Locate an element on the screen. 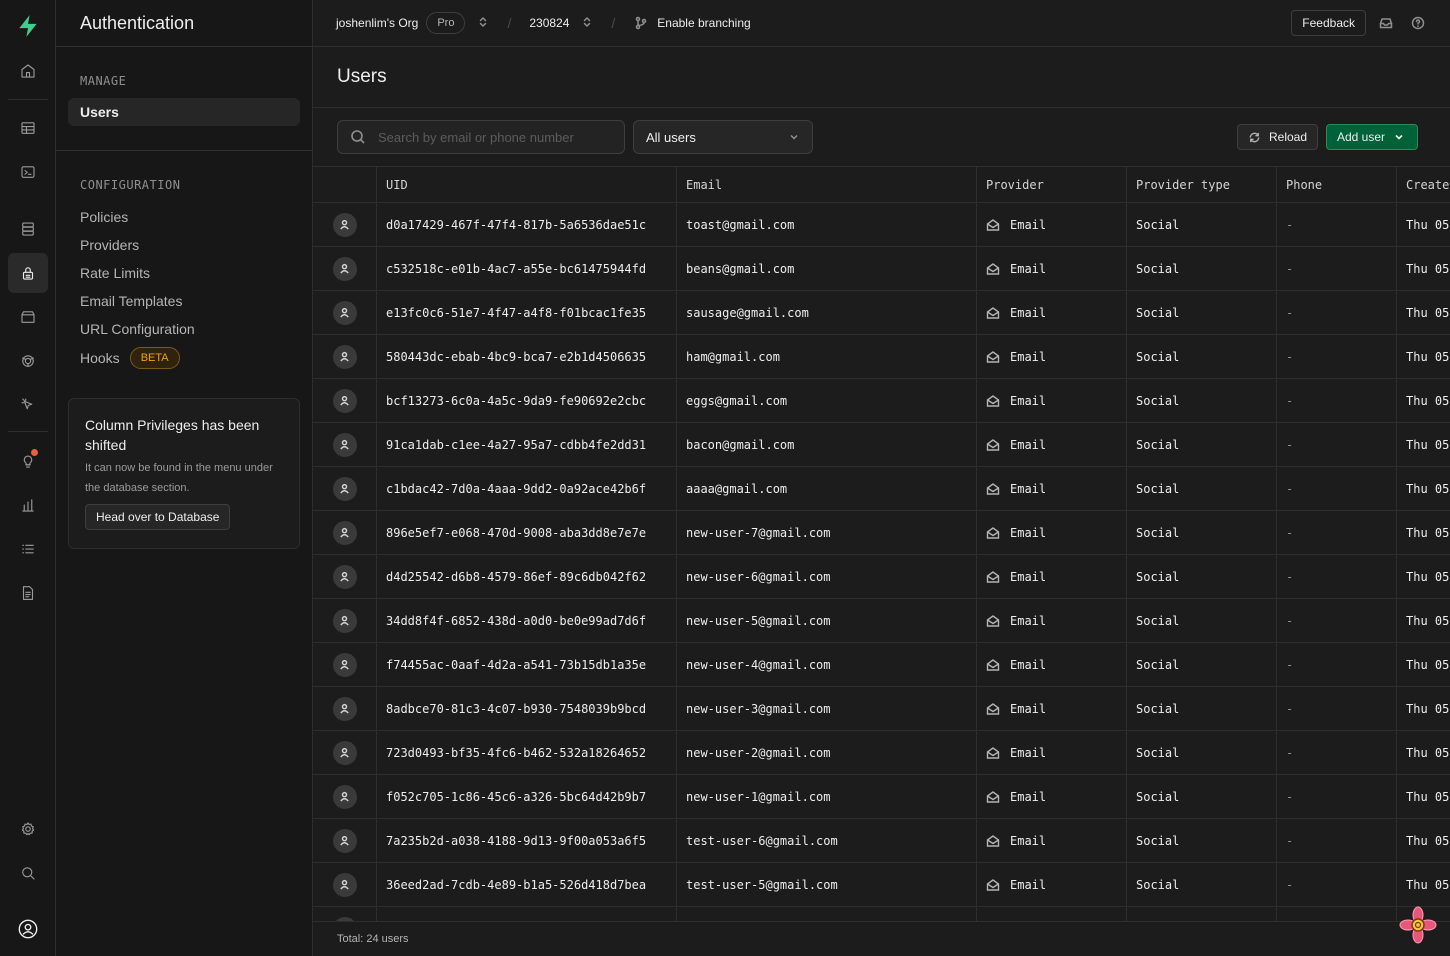 The height and width of the screenshot is (956, 1450). header-email: Email is located at coordinates (827, 184).